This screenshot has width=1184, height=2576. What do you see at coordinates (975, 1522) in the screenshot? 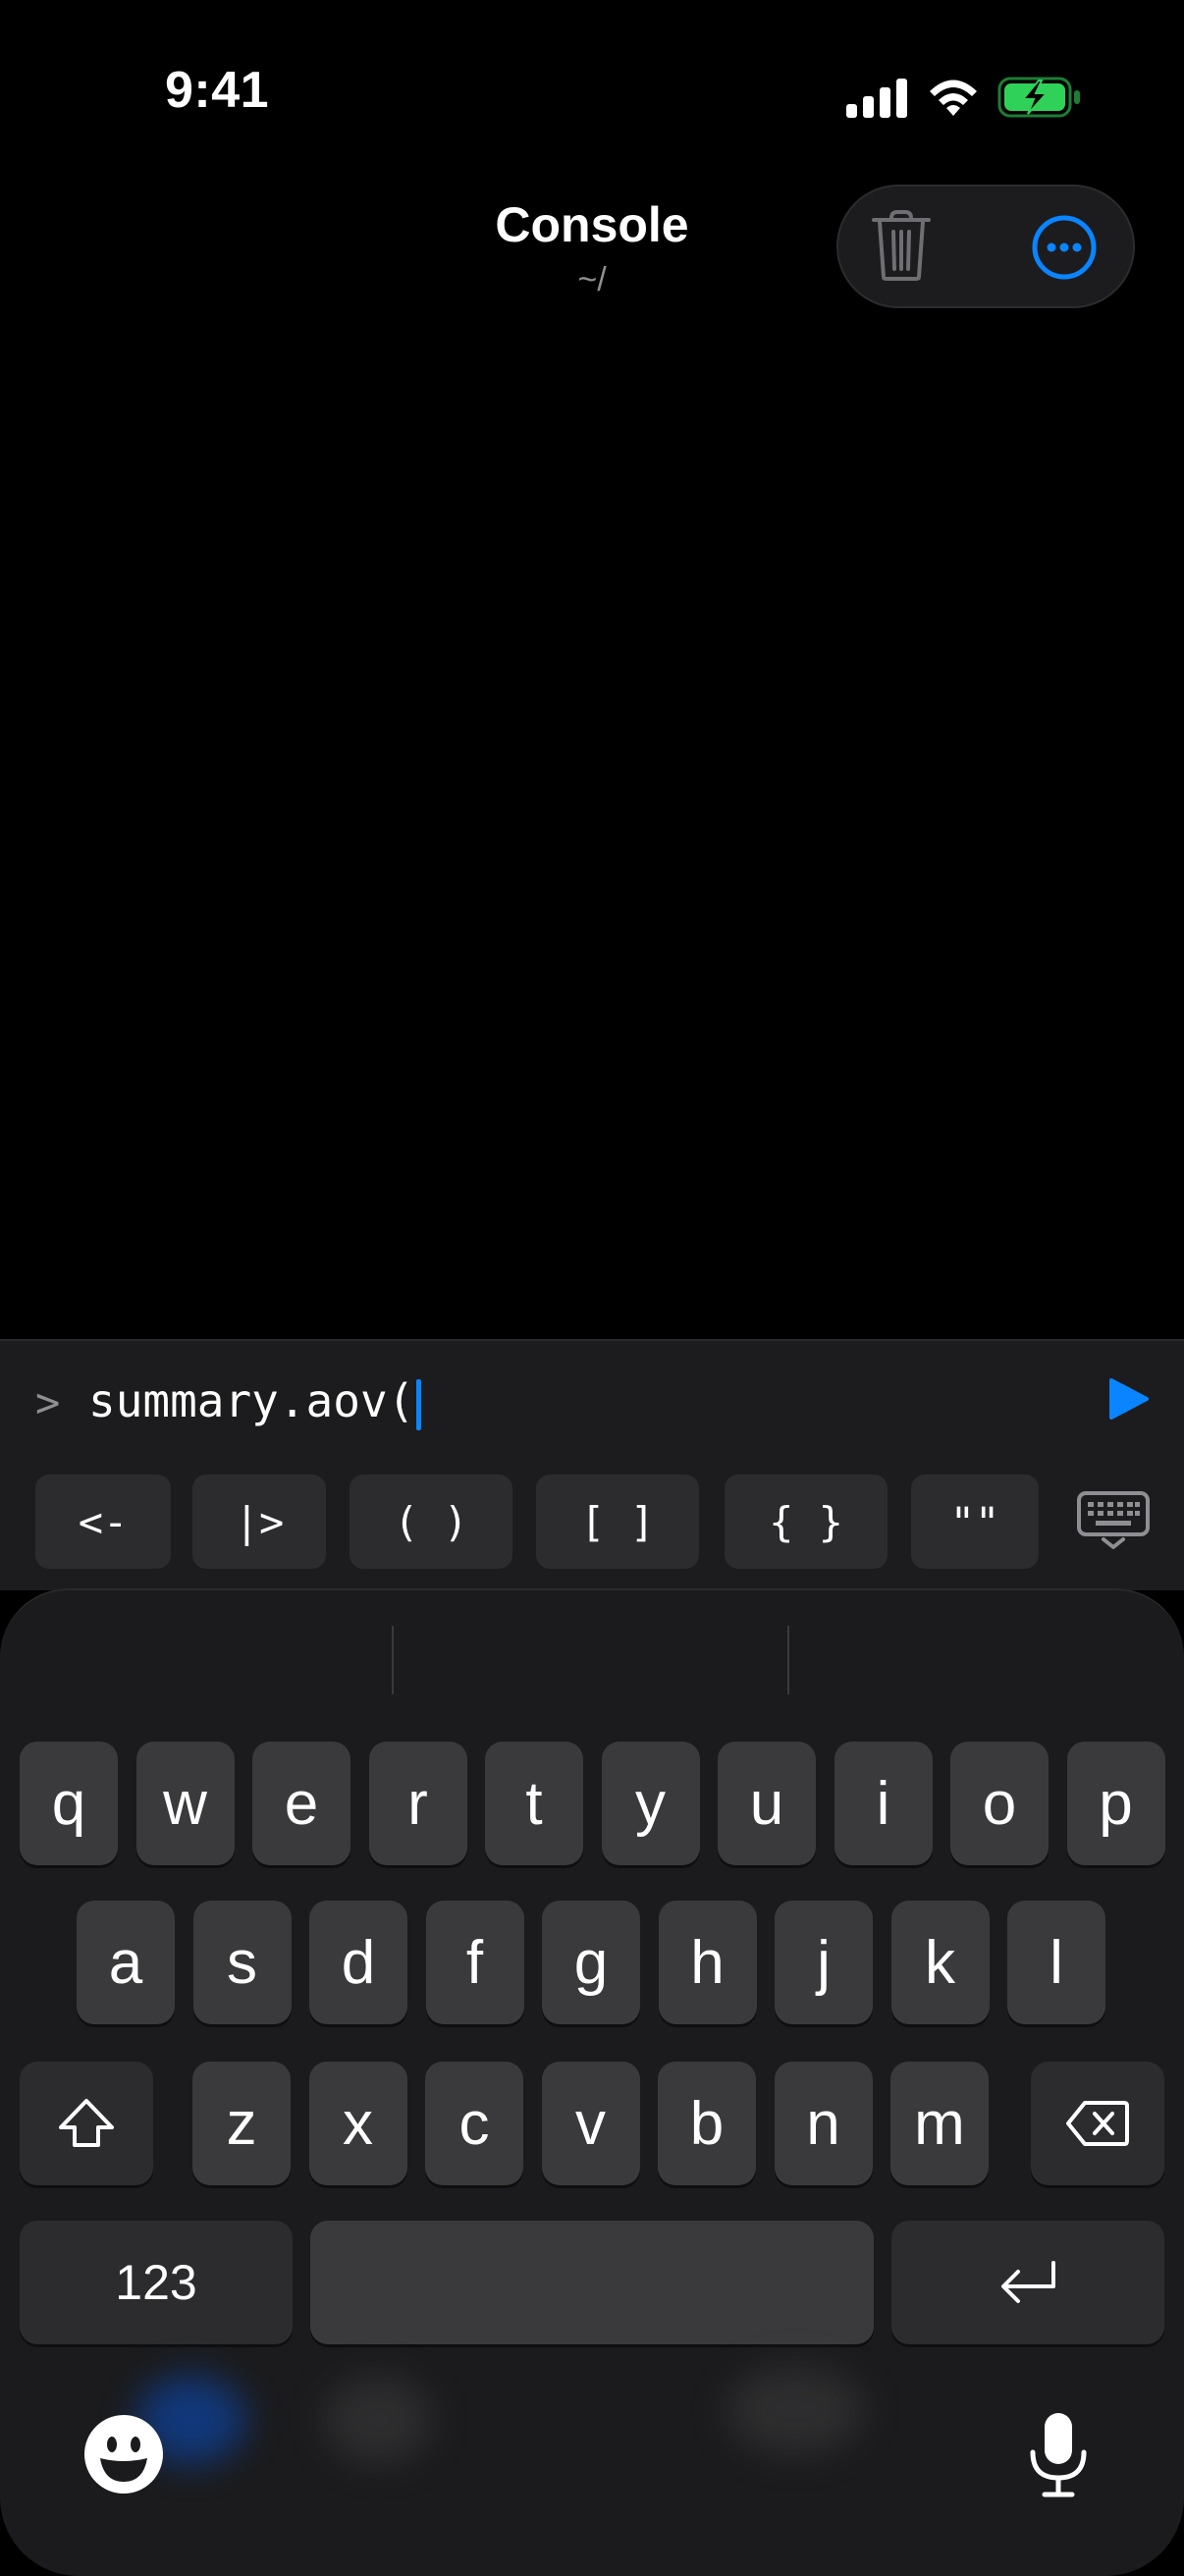
I see `accessory-quotes-key: ""` at bounding box center [975, 1522].